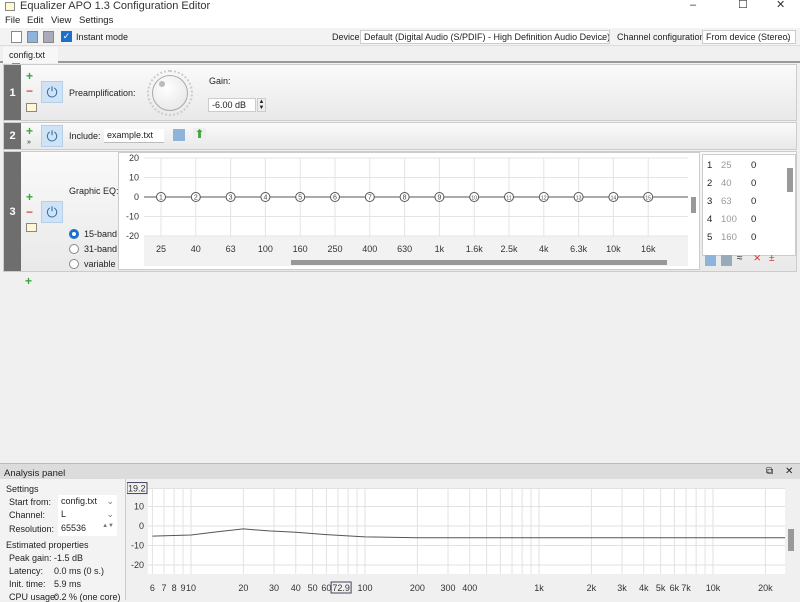 The image size is (800, 602). What do you see at coordinates (726, 183) in the screenshot?
I see `band-frequency: 40` at bounding box center [726, 183].